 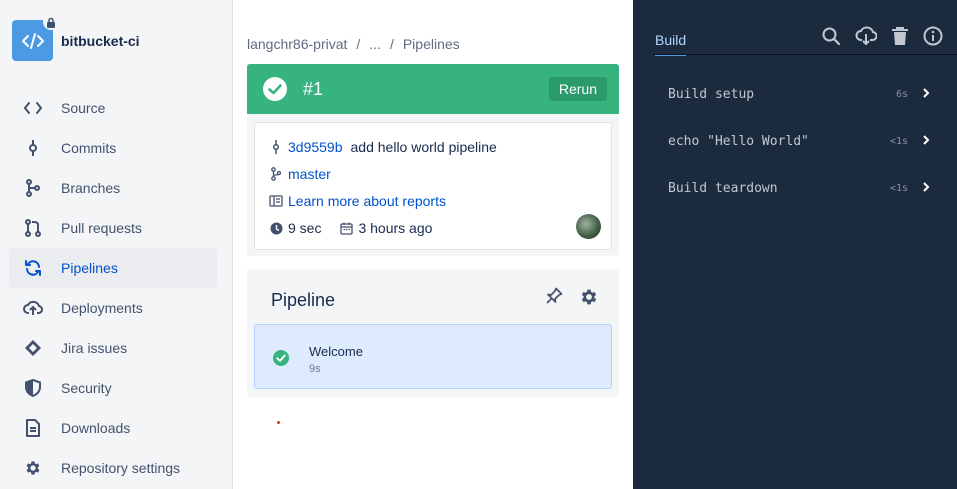 What do you see at coordinates (102, 308) in the screenshot?
I see `sidebar-item-label: Deployments` at bounding box center [102, 308].